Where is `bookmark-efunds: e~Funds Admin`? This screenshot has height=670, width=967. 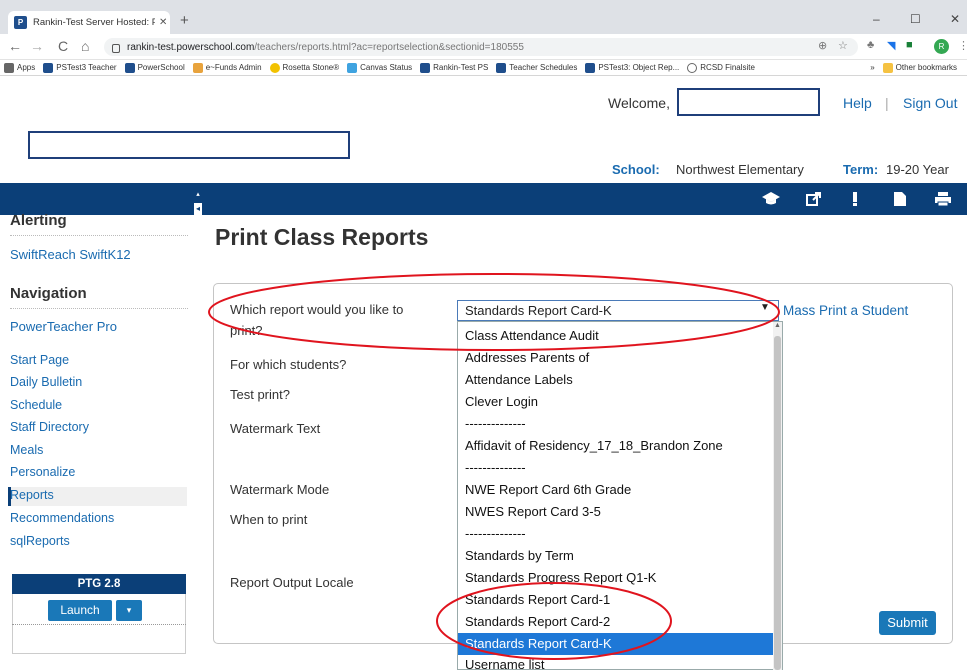
bookmark-efunds: e~Funds Admin is located at coordinates (227, 67).